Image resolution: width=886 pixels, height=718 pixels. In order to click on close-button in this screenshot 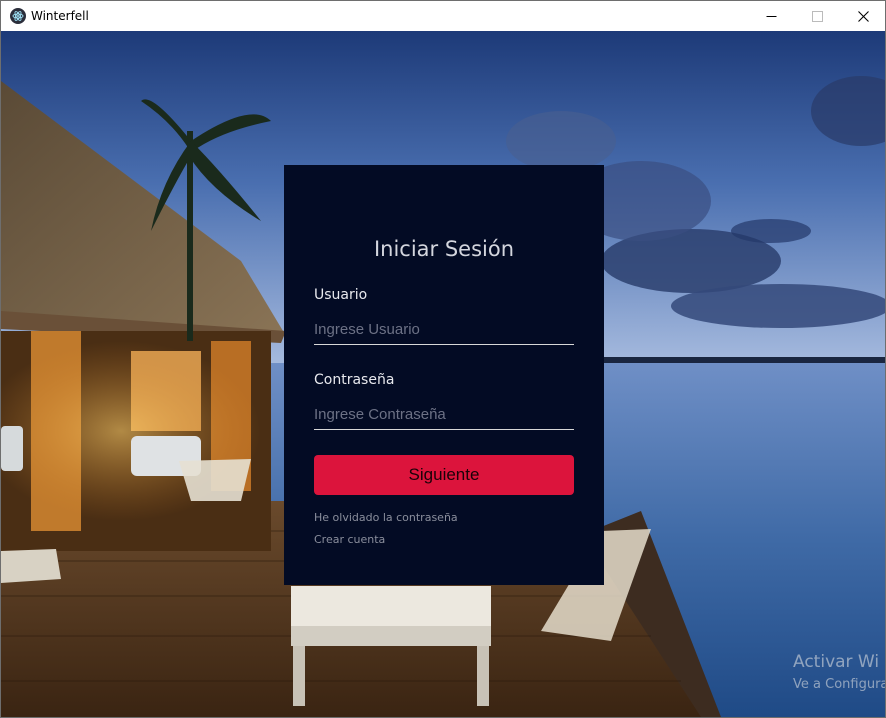, I will do `click(862, 16)`.